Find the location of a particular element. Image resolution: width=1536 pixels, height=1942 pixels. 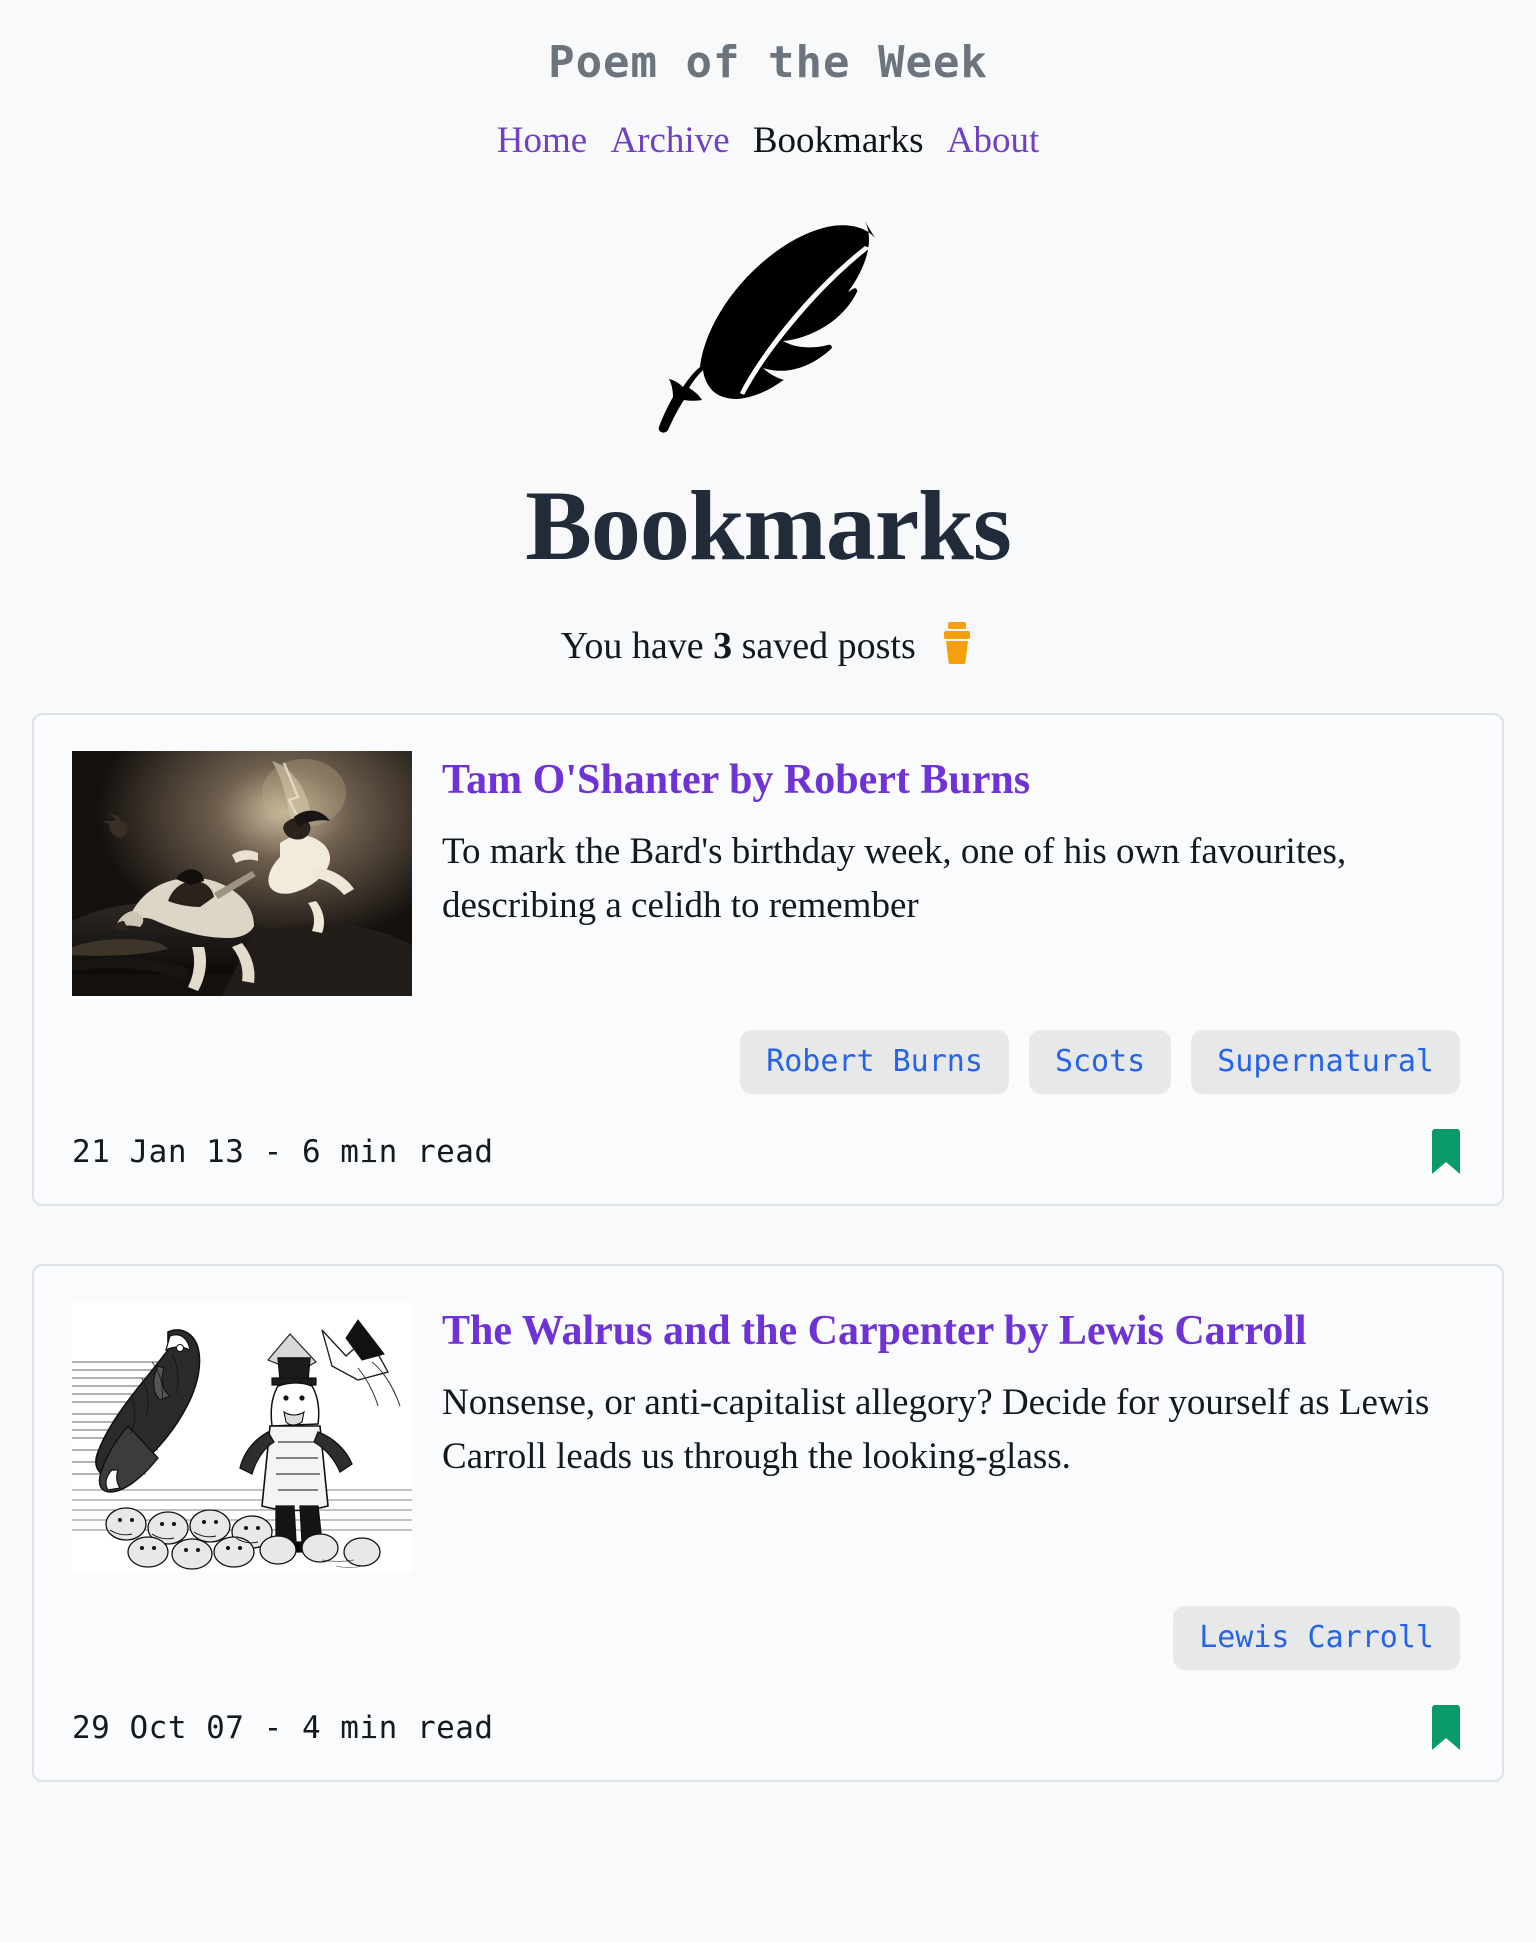

post-meta: 21 Jan 13 - 6 min read is located at coordinates (283, 1151).